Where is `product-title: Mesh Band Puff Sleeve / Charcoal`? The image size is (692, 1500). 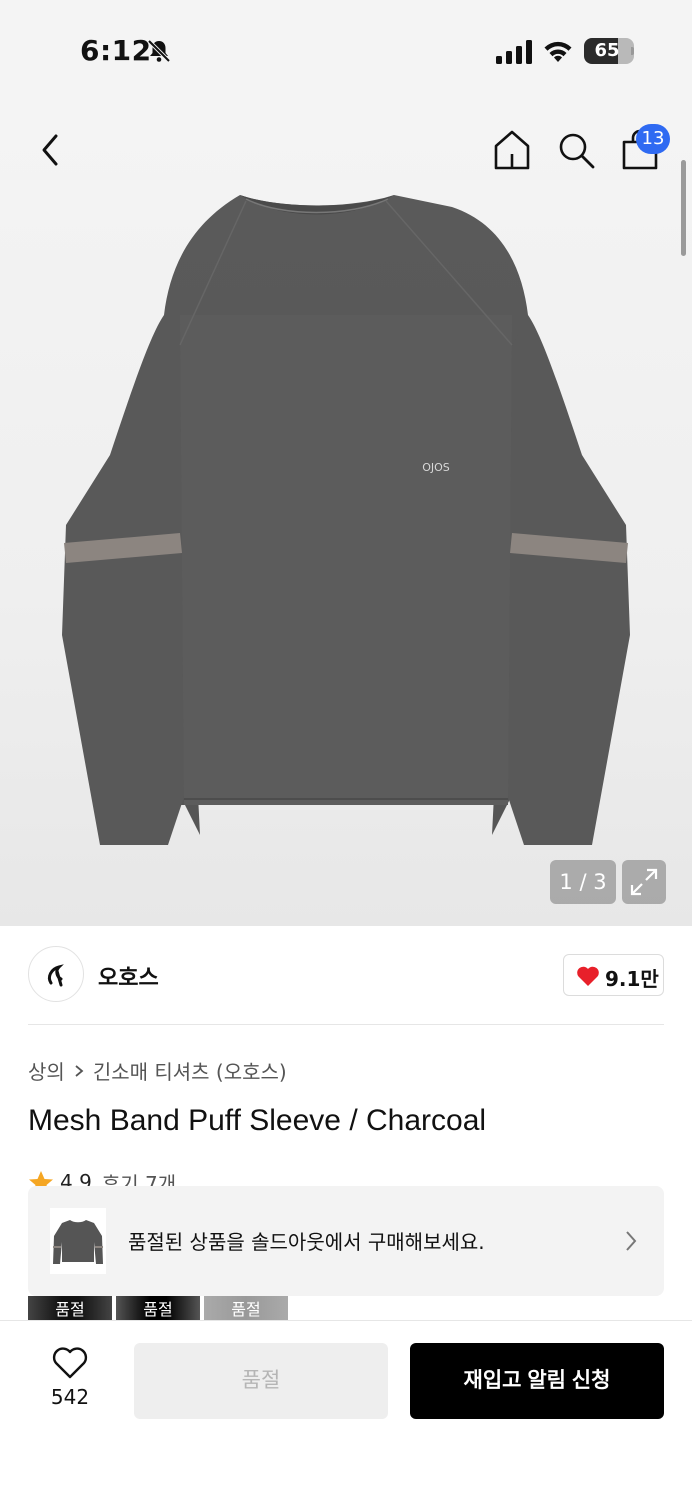 product-title: Mesh Band Puff Sleeve / Charcoal is located at coordinates (257, 1120).